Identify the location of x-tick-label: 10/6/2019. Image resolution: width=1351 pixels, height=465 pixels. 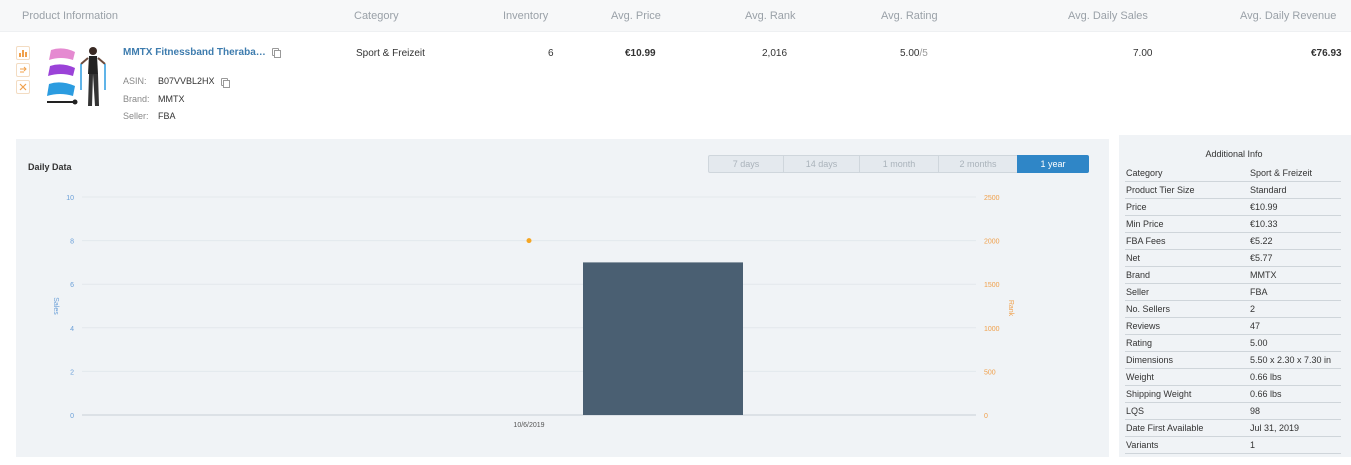
(528, 425).